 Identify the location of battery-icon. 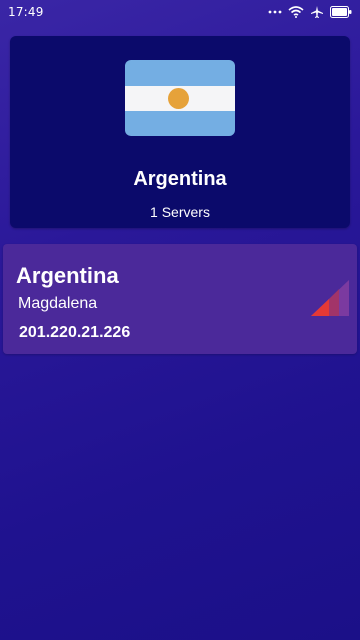
(341, 12).